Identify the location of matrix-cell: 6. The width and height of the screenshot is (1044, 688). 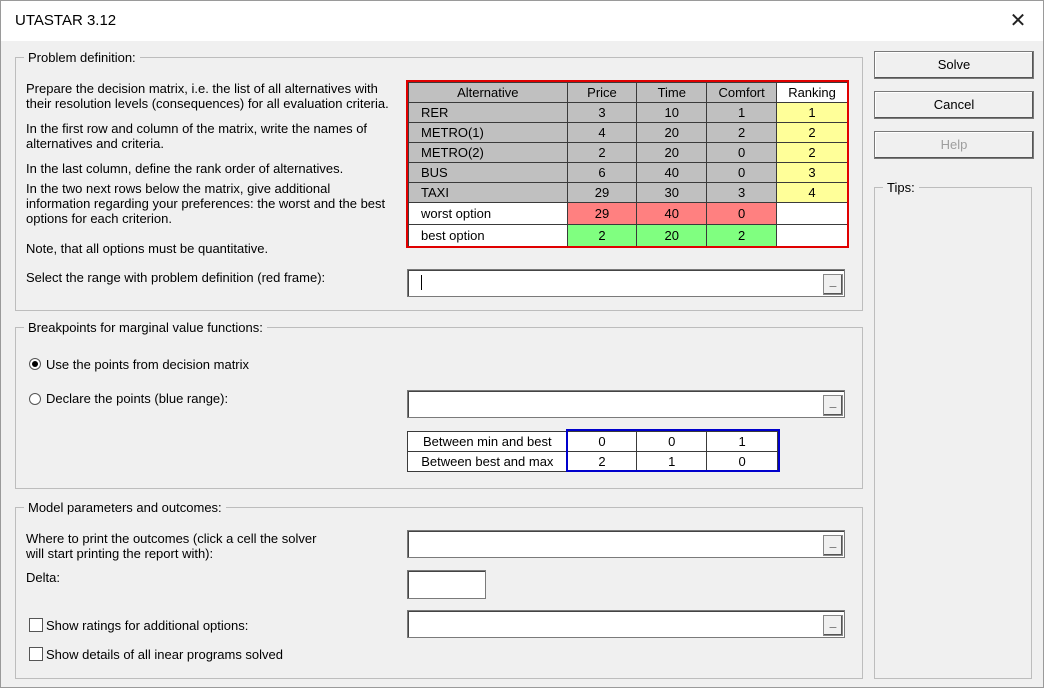
(602, 172).